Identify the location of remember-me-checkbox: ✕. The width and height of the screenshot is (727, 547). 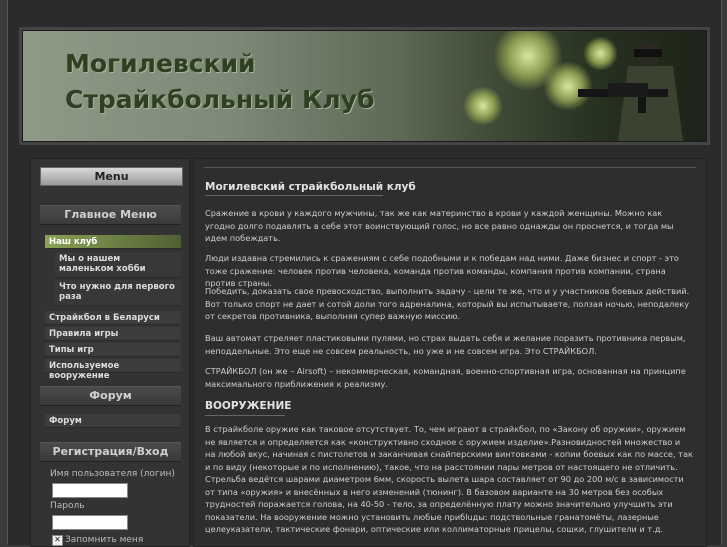
(57, 540).